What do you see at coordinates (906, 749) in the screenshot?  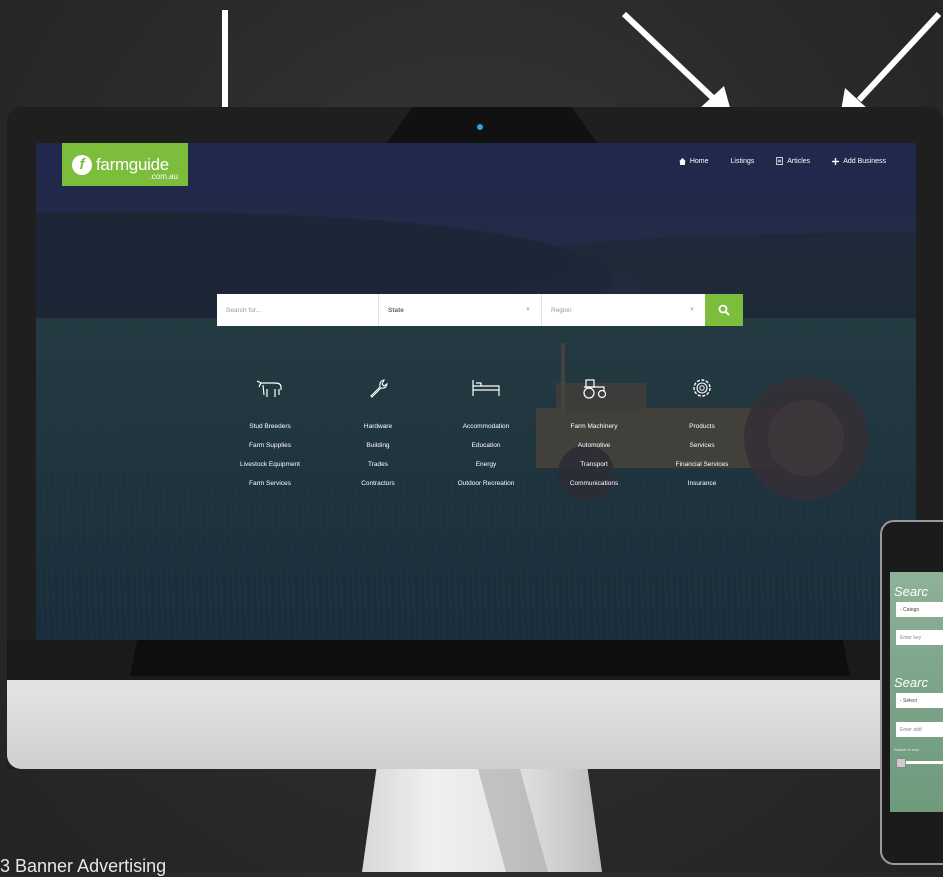 I see `phone-radius-label: Search in radi` at bounding box center [906, 749].